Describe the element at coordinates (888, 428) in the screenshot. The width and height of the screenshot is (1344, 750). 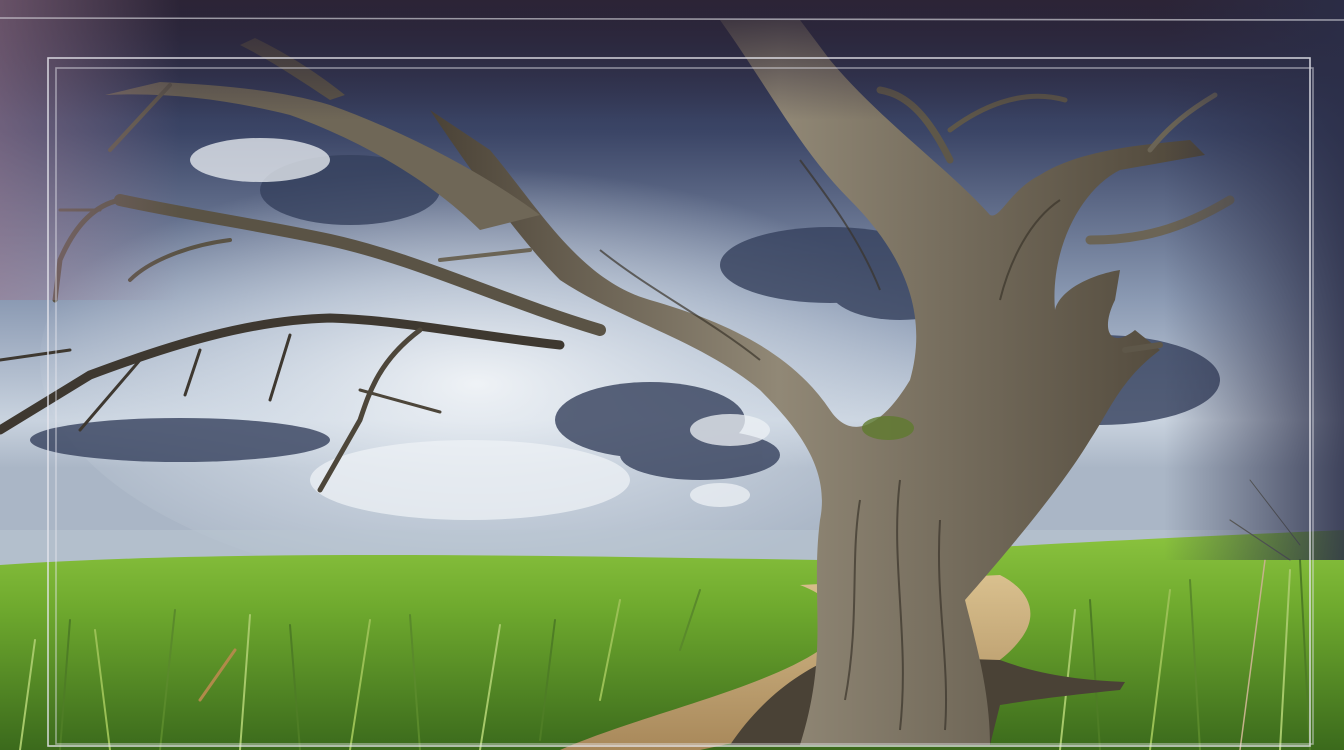
I see `moss-patch` at that location.